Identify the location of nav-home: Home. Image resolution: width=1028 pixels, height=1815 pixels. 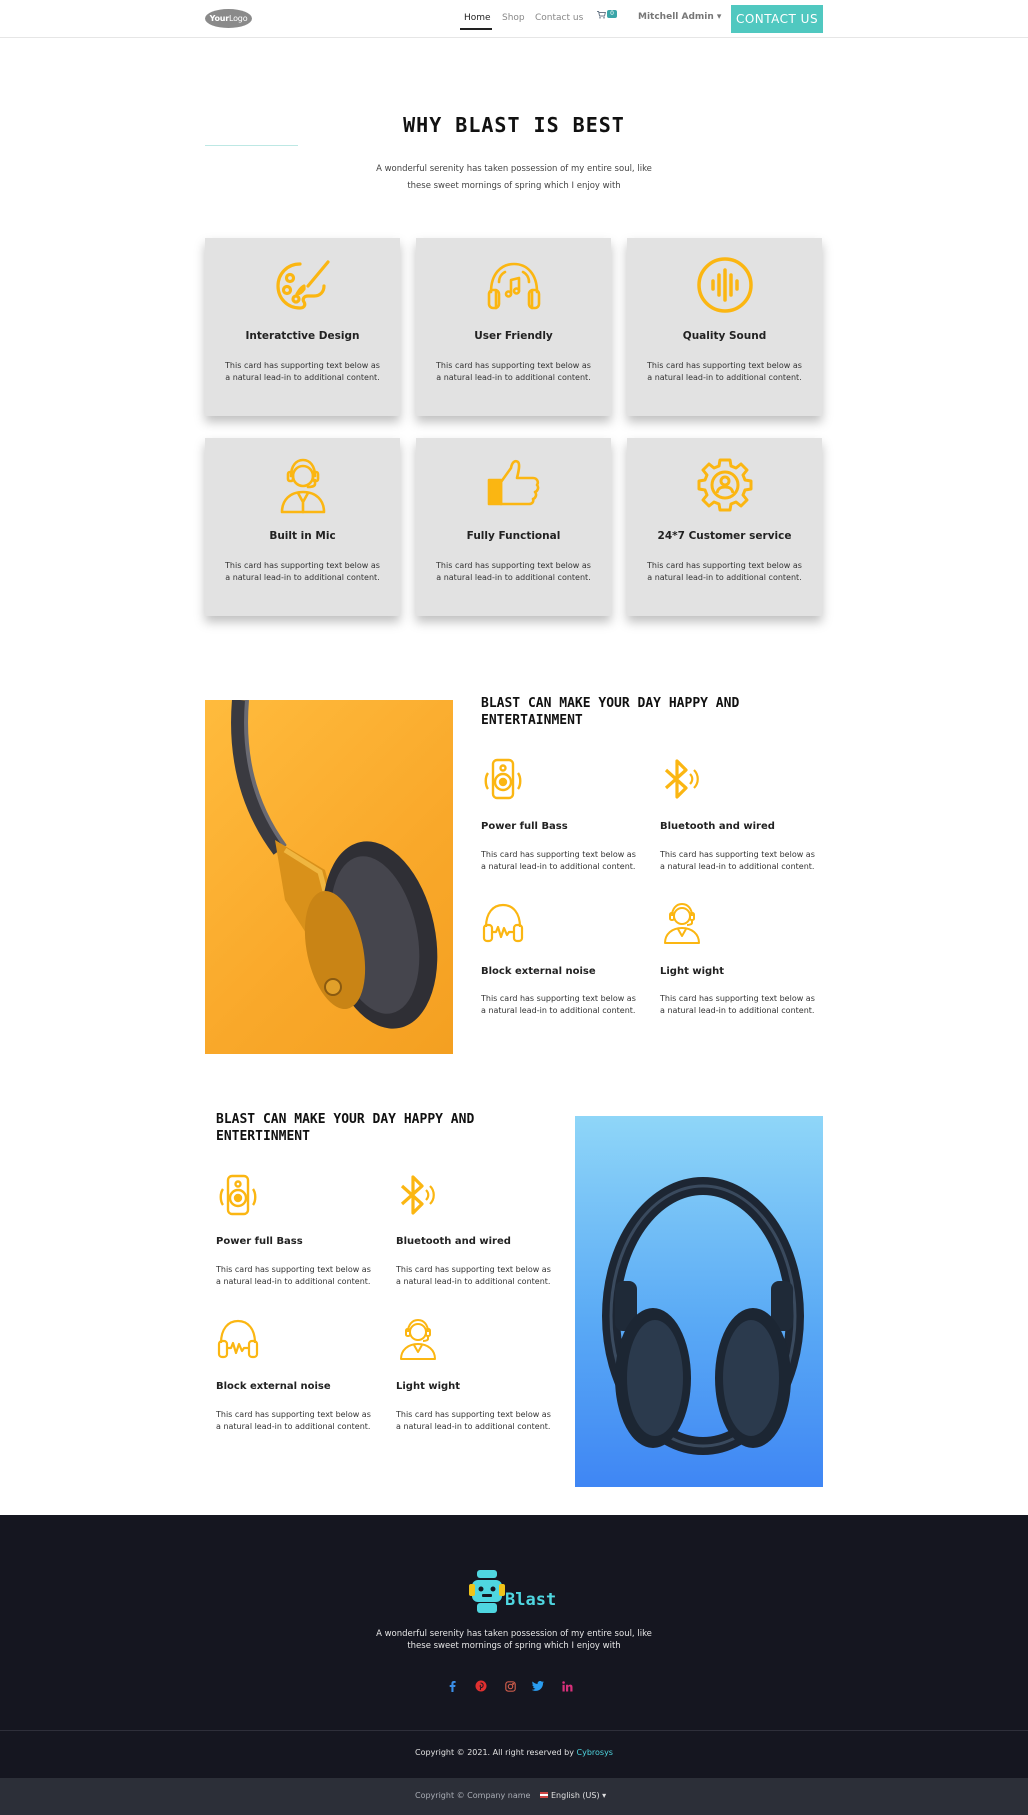
(477, 18).